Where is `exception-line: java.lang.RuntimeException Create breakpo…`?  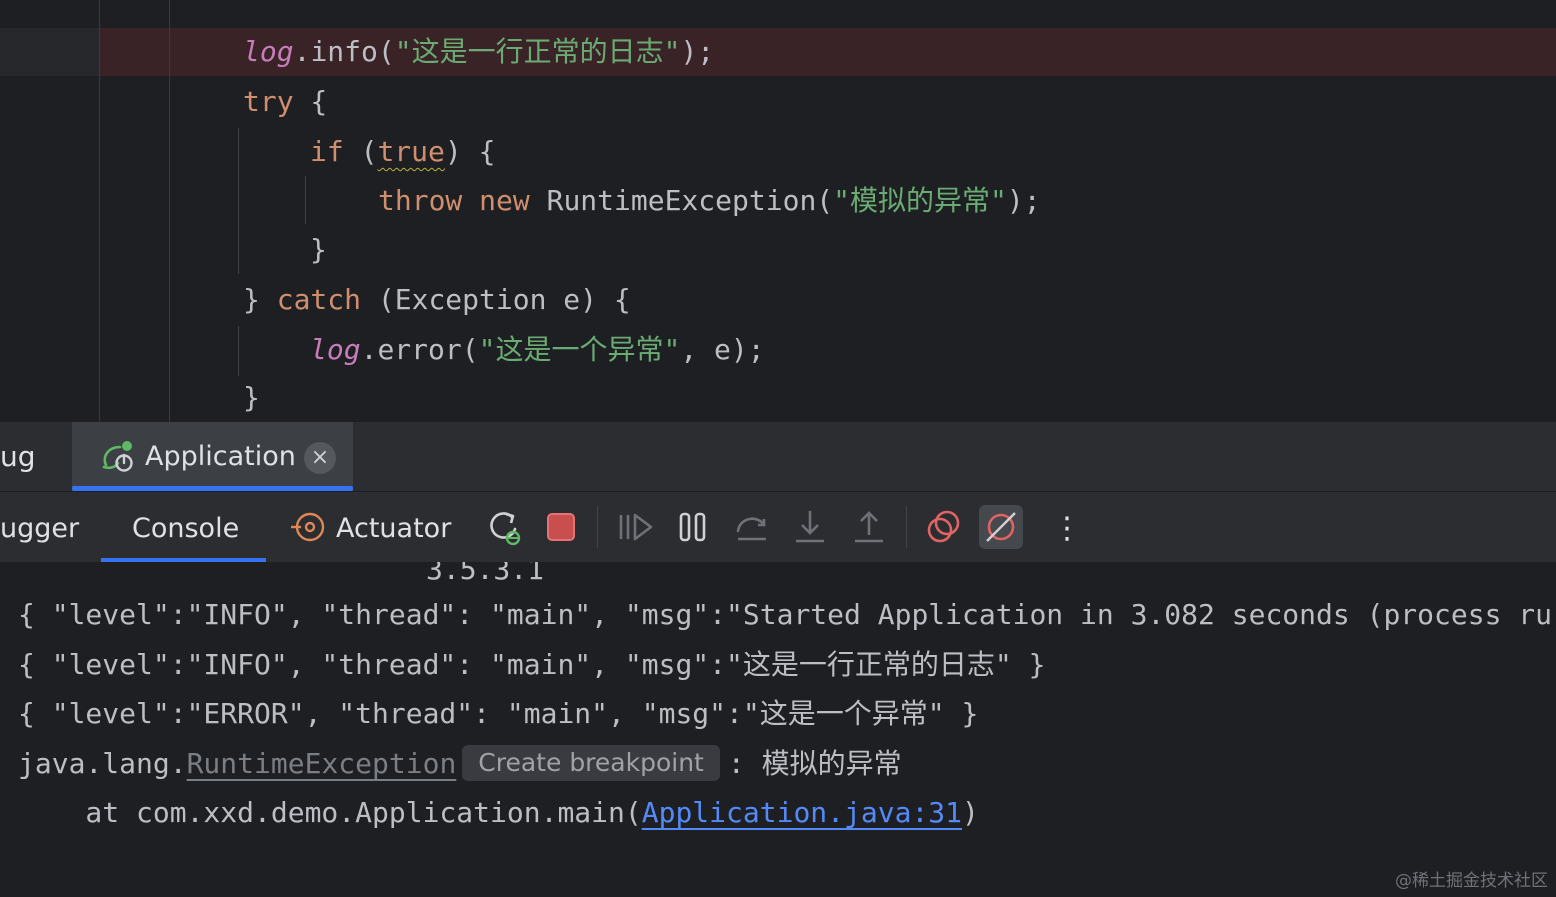
exception-line: java.lang.RuntimeException Create breakpo… is located at coordinates (460, 764).